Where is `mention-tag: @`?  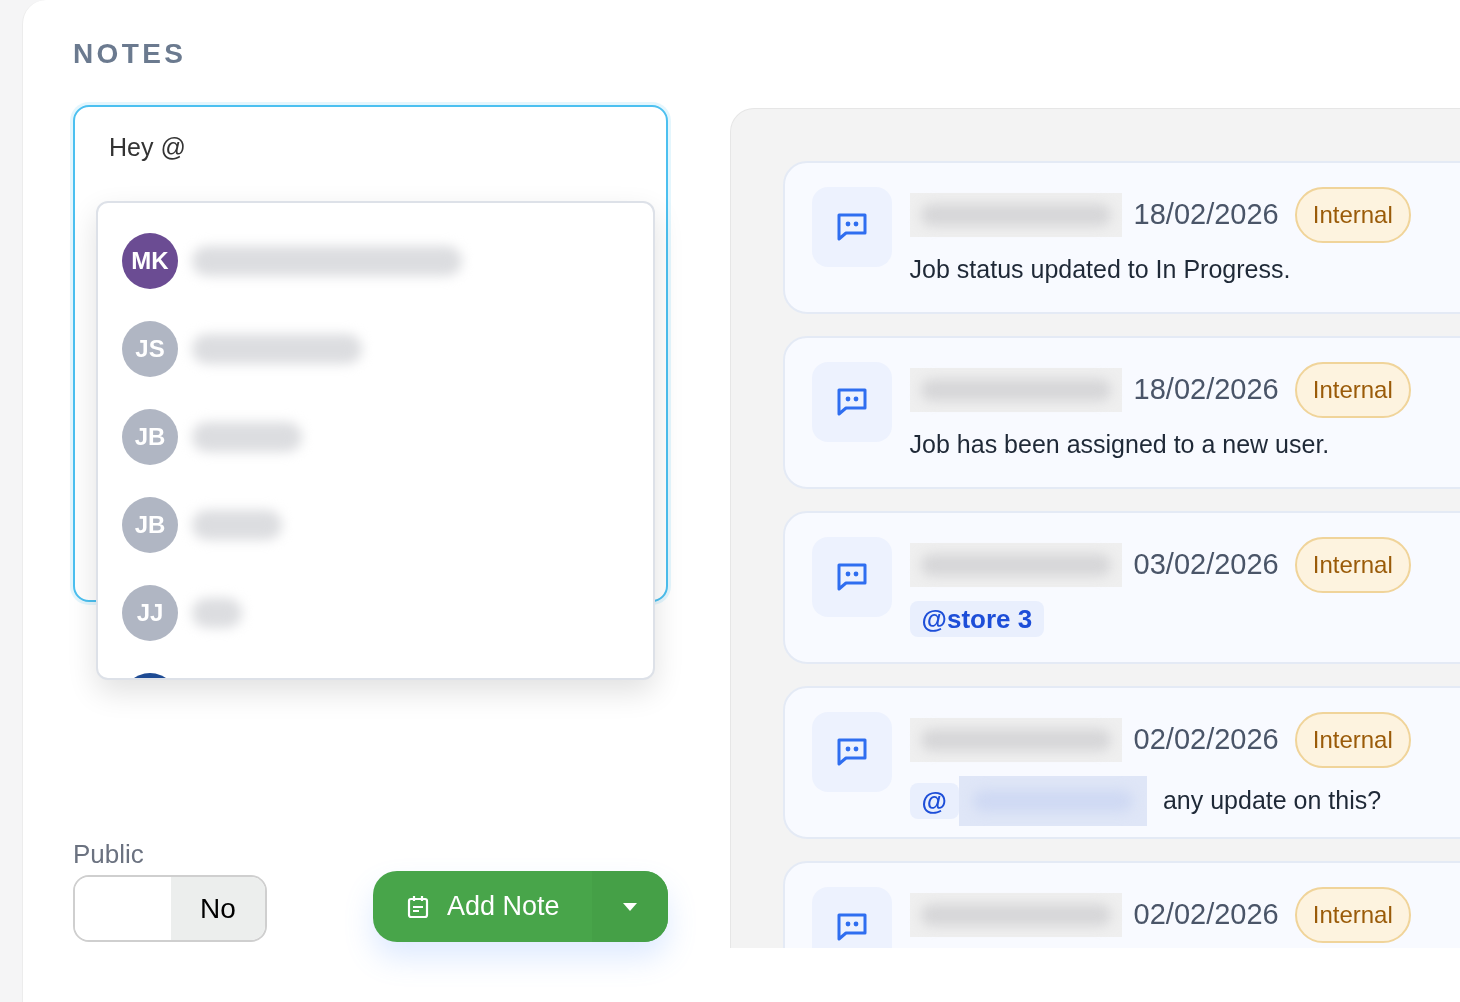
mention-tag: @ is located at coordinates (934, 801).